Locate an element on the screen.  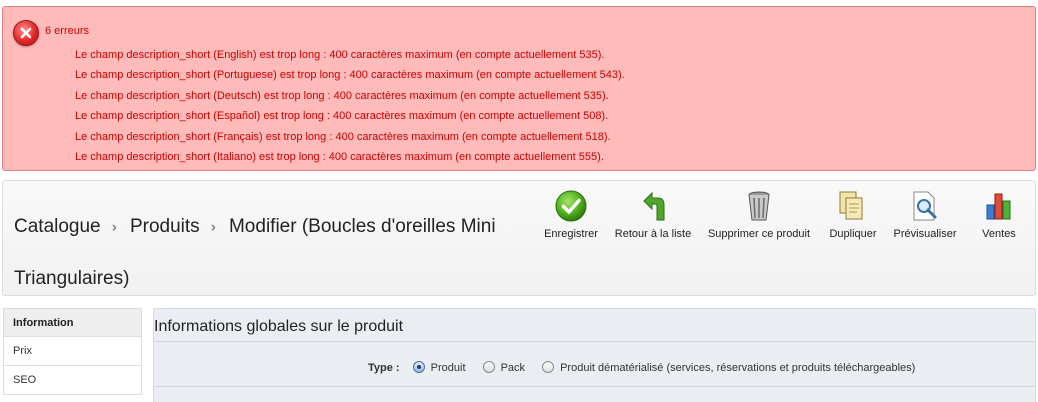
preview-label: Prévisualiser is located at coordinates (925, 234).